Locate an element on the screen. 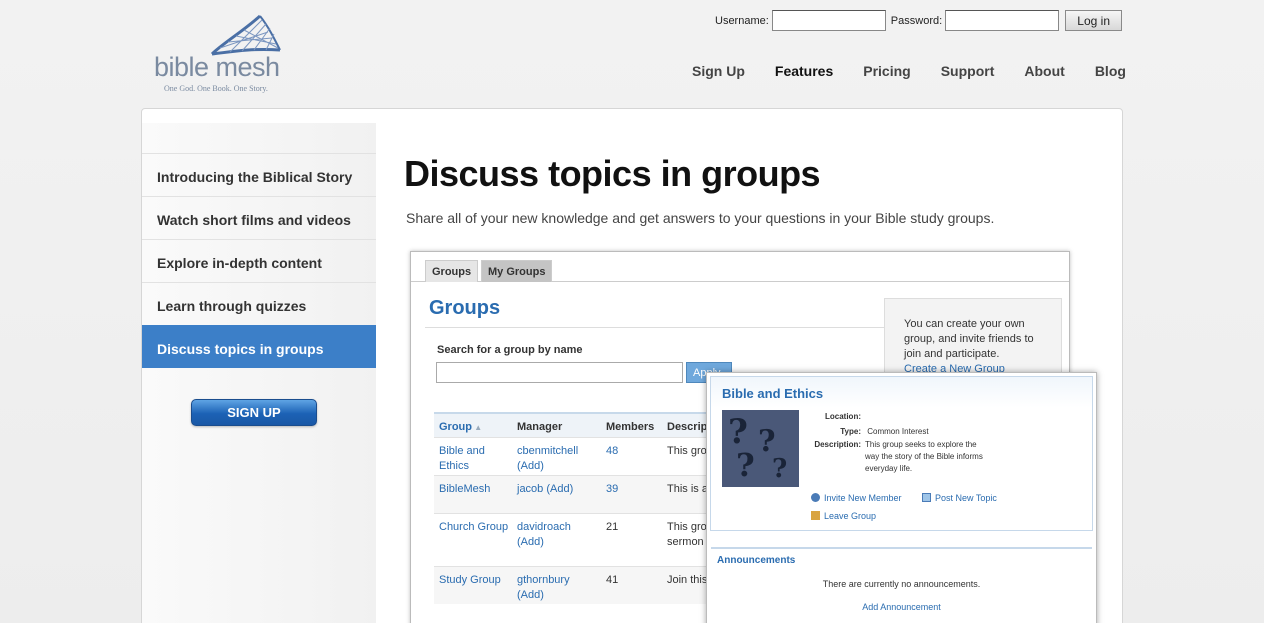 This screenshot has height=623, width=1264. description-label: Description: is located at coordinates (837, 444).